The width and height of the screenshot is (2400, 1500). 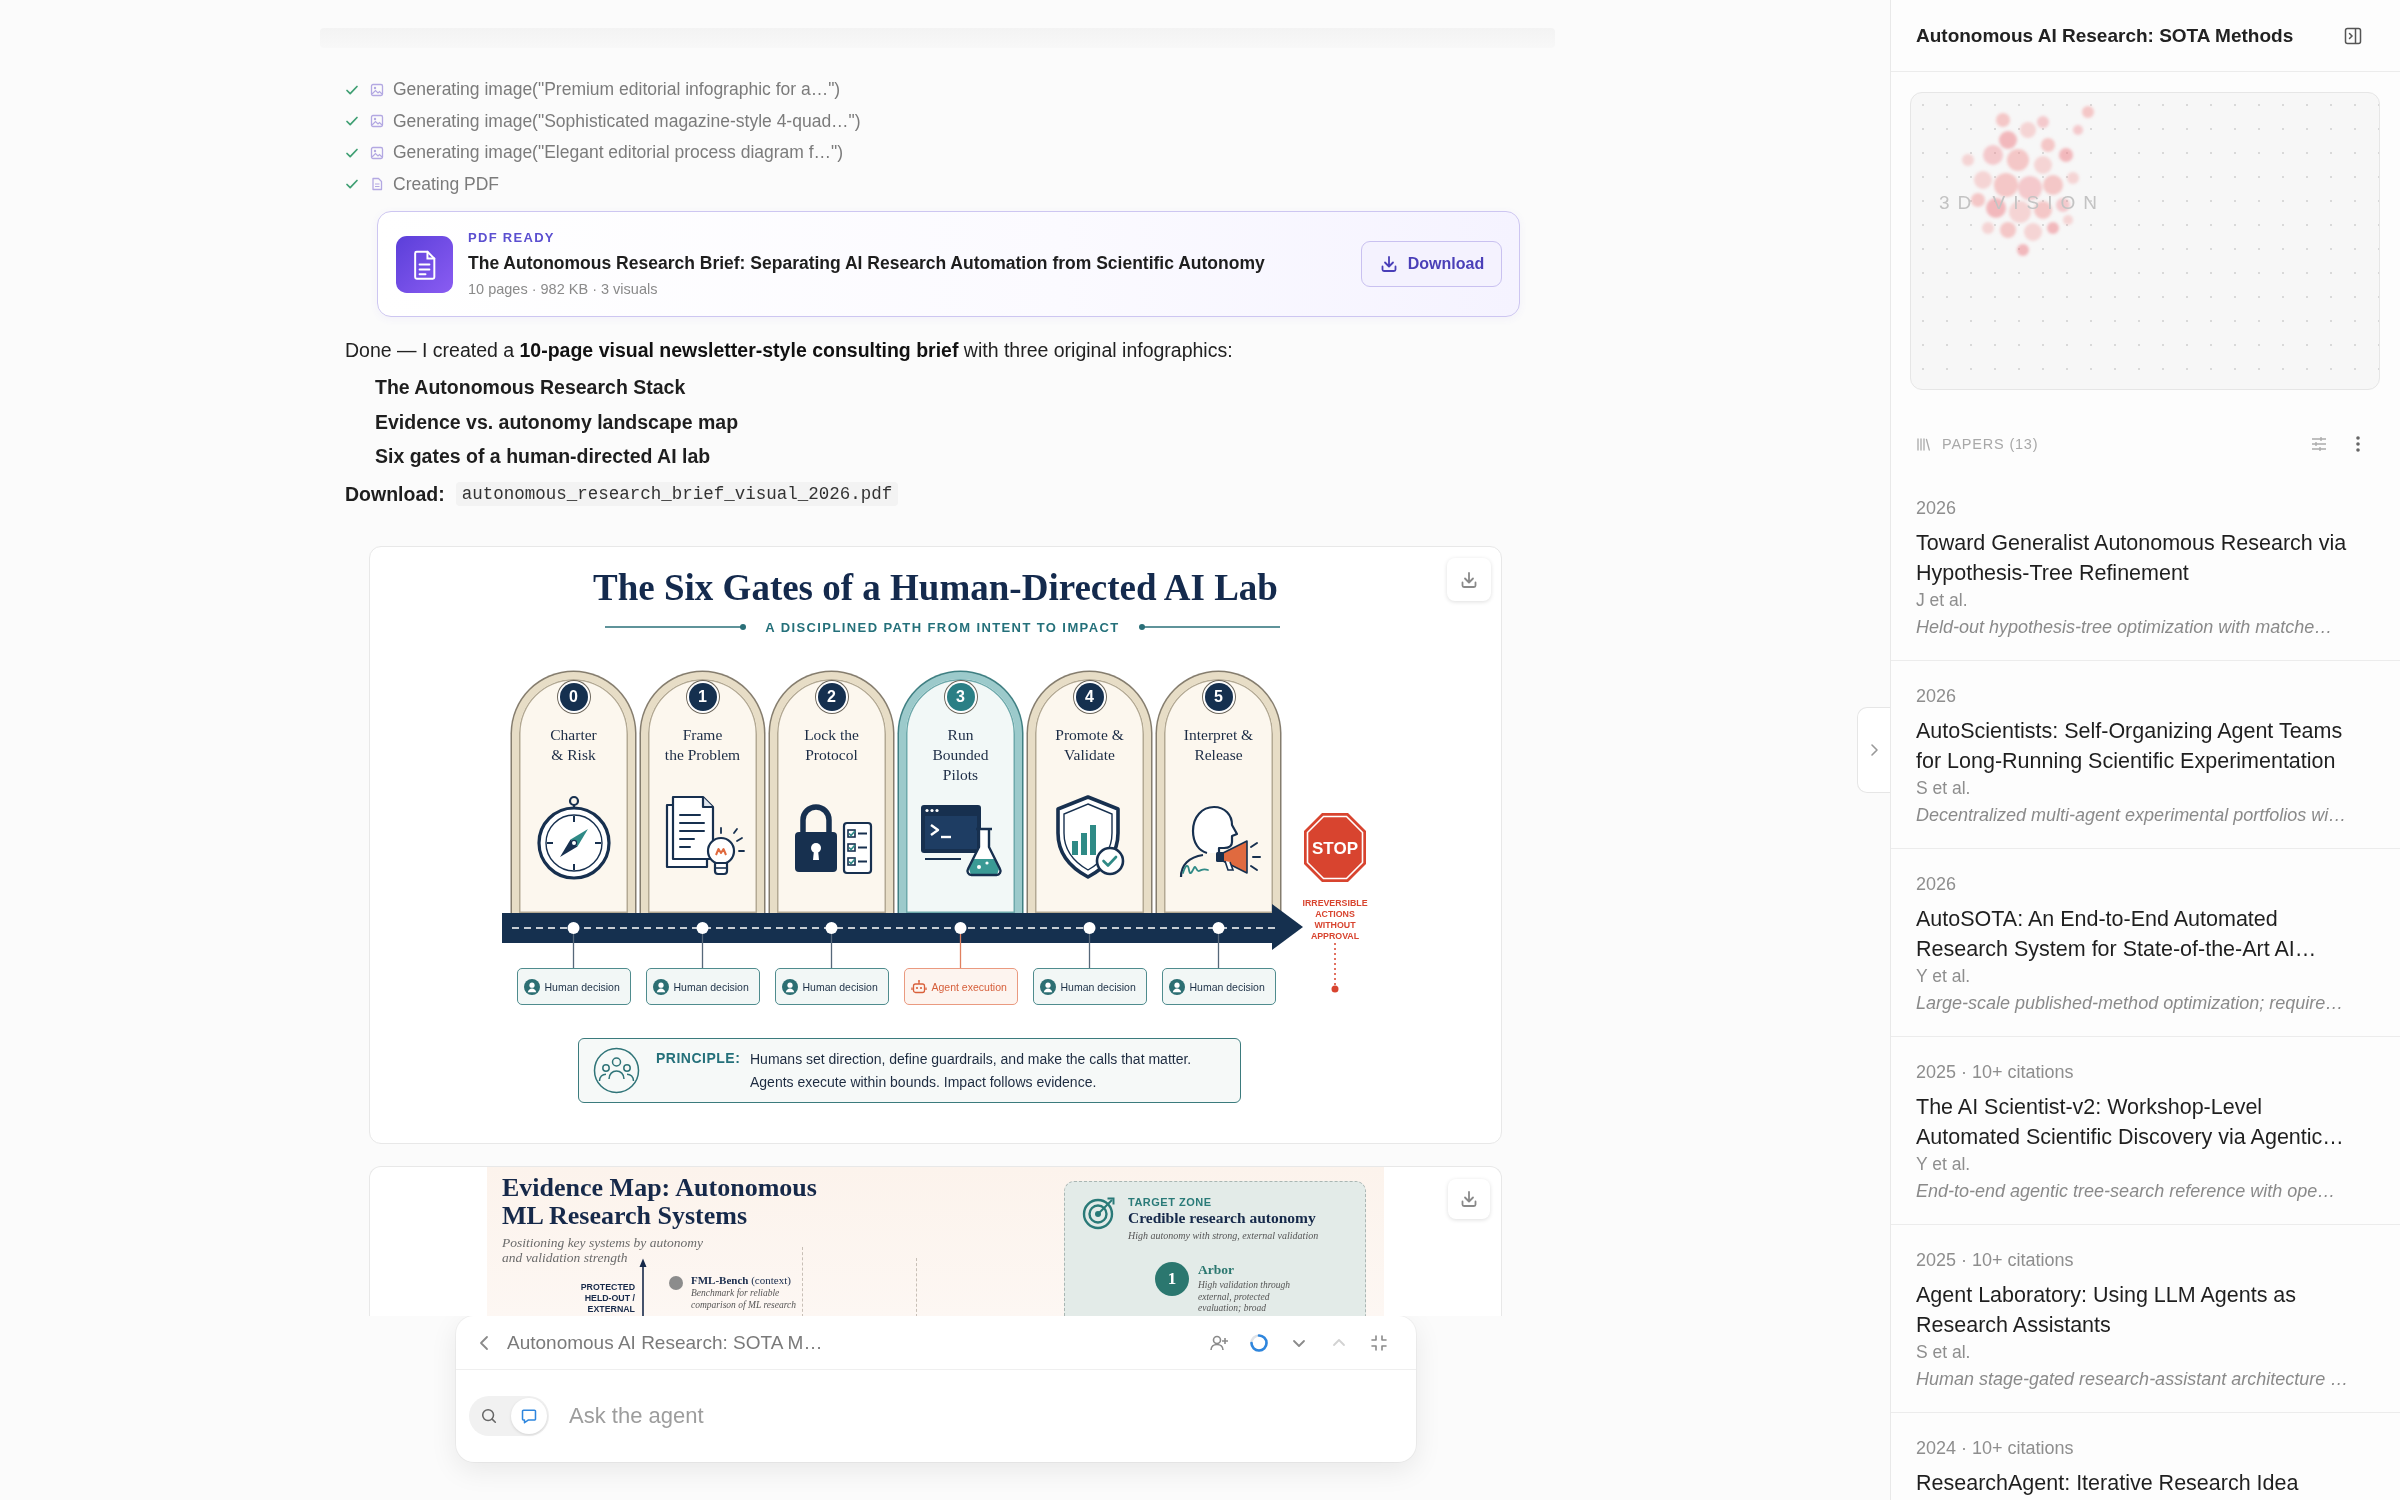 What do you see at coordinates (616, 1070) in the screenshot?
I see `people-icon` at bounding box center [616, 1070].